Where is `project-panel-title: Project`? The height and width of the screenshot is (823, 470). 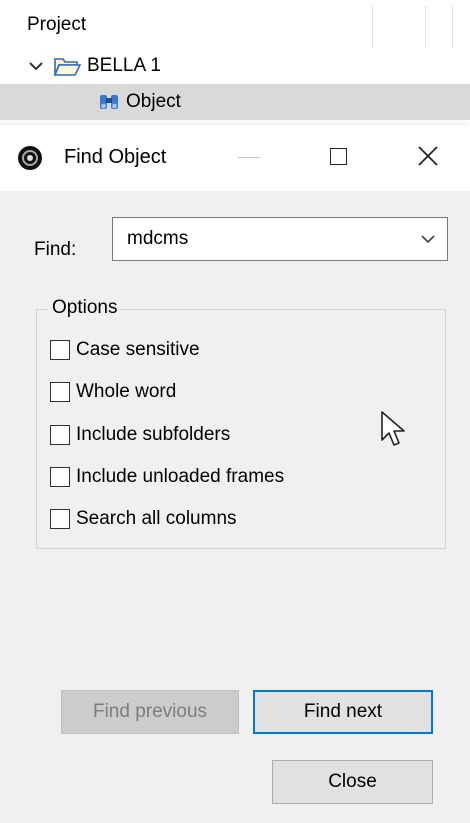
project-panel-title: Project is located at coordinates (57, 24).